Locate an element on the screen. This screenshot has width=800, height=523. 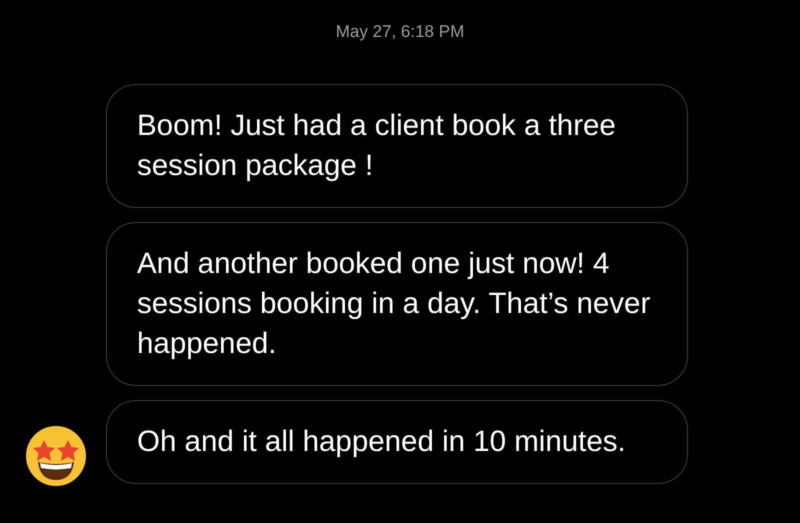
star-struck-emoji-icon is located at coordinates (56, 456).